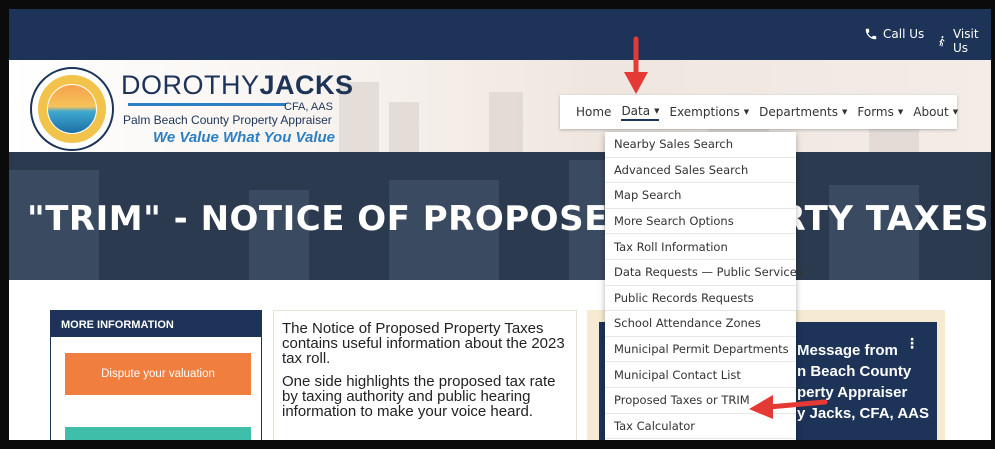 This screenshot has width=995, height=449. Describe the element at coordinates (636, 65) in the screenshot. I see `annotation-arrow-down` at that location.